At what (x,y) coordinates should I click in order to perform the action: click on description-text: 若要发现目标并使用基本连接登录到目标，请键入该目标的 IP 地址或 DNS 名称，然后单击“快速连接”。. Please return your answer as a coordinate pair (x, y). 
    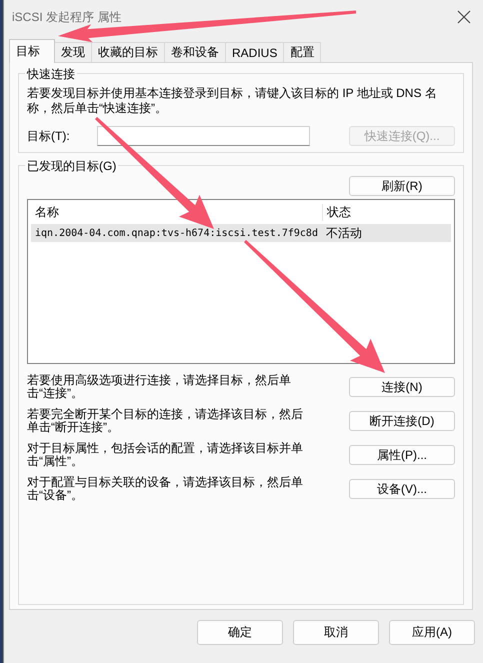
    Looking at the image, I should click on (232, 101).